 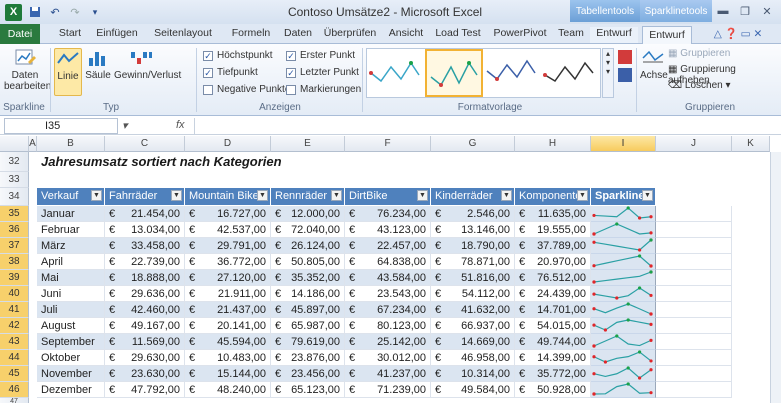 What do you see at coordinates (553, 342) in the screenshot?
I see `value-cell: €49.744,00` at bounding box center [553, 342].